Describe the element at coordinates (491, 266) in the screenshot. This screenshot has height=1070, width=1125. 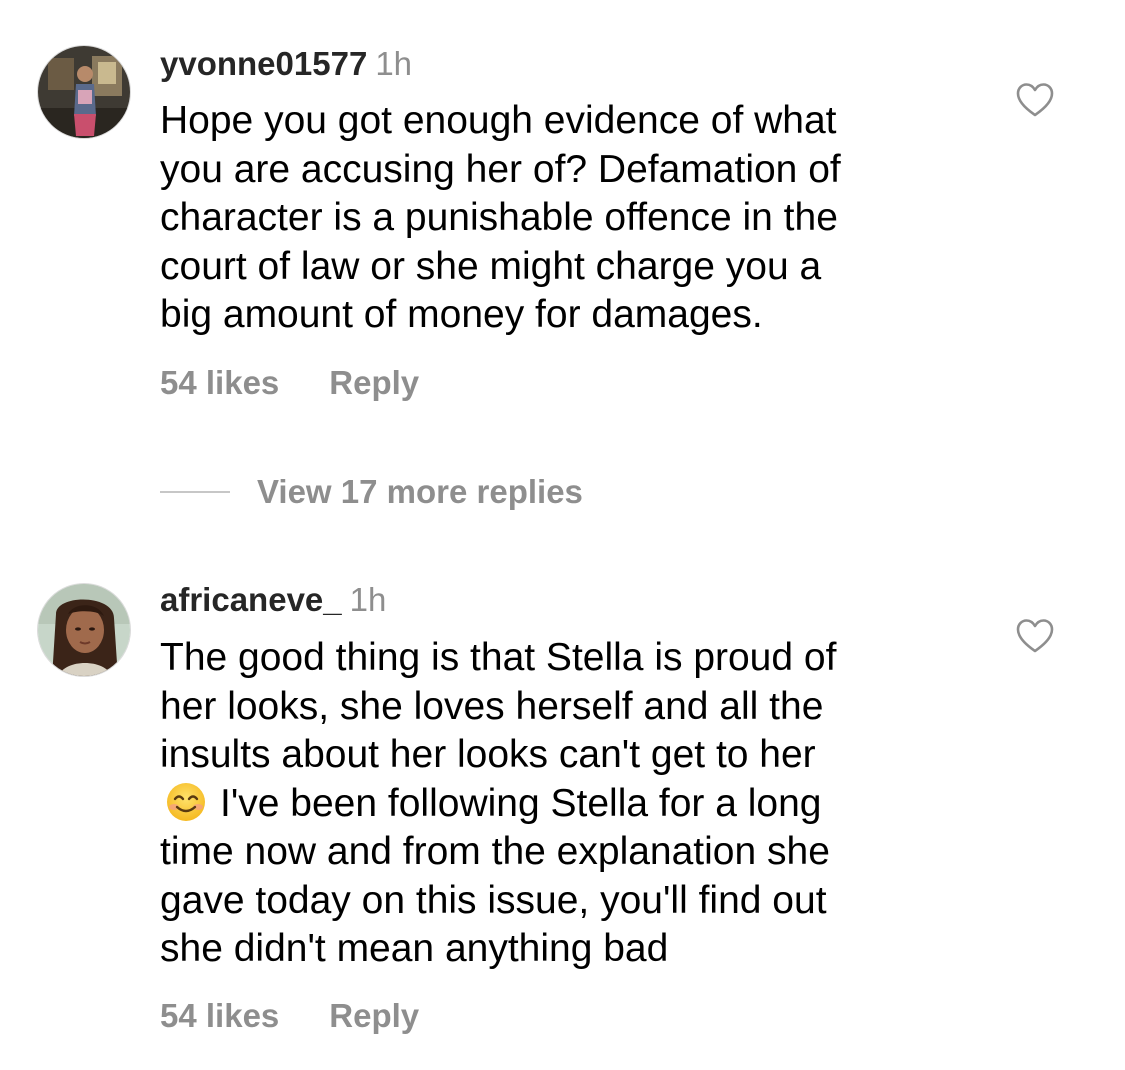
I see `comment-line: court of law or she might charge you a` at that location.